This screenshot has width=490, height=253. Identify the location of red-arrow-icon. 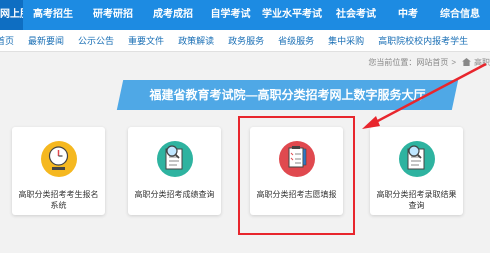
(424, 95).